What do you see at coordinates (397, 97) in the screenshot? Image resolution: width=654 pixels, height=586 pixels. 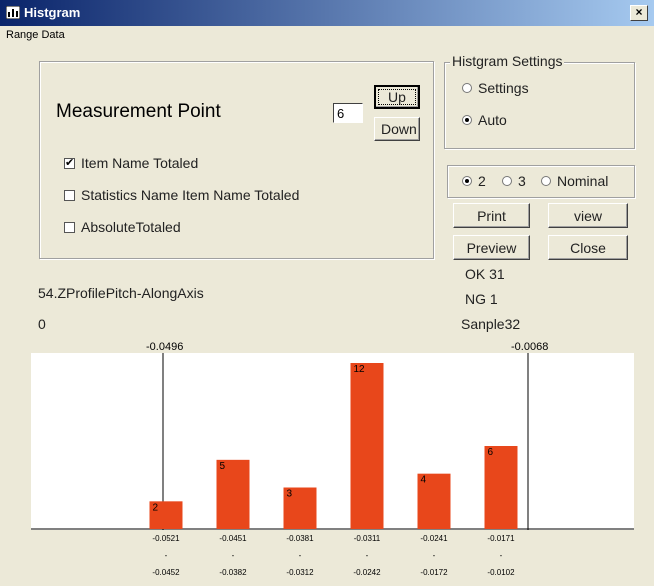 I see `up-button: Up` at bounding box center [397, 97].